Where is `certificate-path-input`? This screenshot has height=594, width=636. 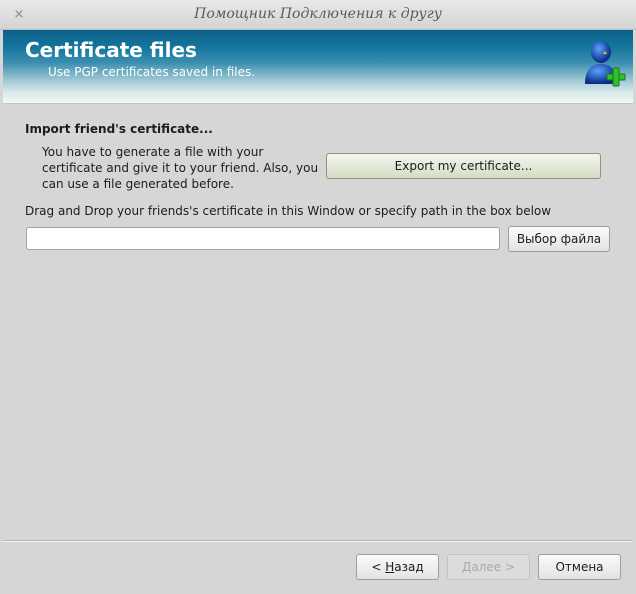 certificate-path-input is located at coordinates (263, 238).